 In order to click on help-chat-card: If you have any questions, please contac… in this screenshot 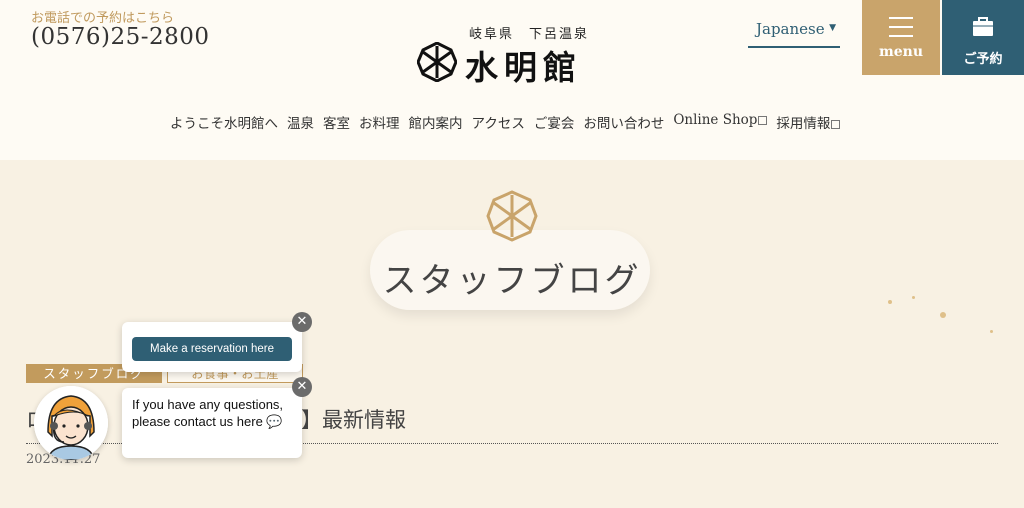, I will do `click(212, 423)`.